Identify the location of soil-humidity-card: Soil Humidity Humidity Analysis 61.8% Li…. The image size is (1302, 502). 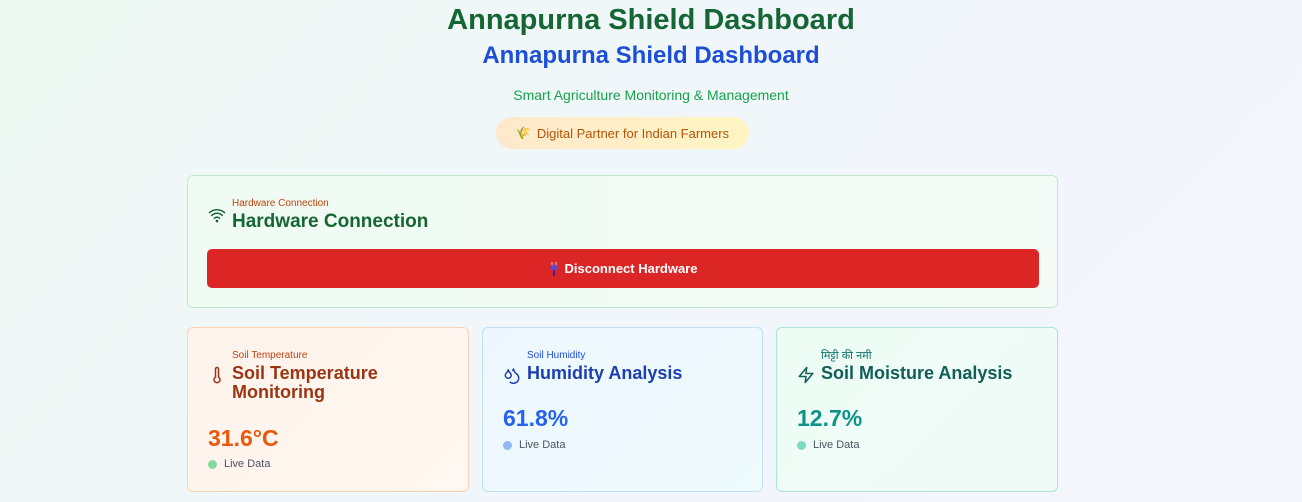
(622, 409).